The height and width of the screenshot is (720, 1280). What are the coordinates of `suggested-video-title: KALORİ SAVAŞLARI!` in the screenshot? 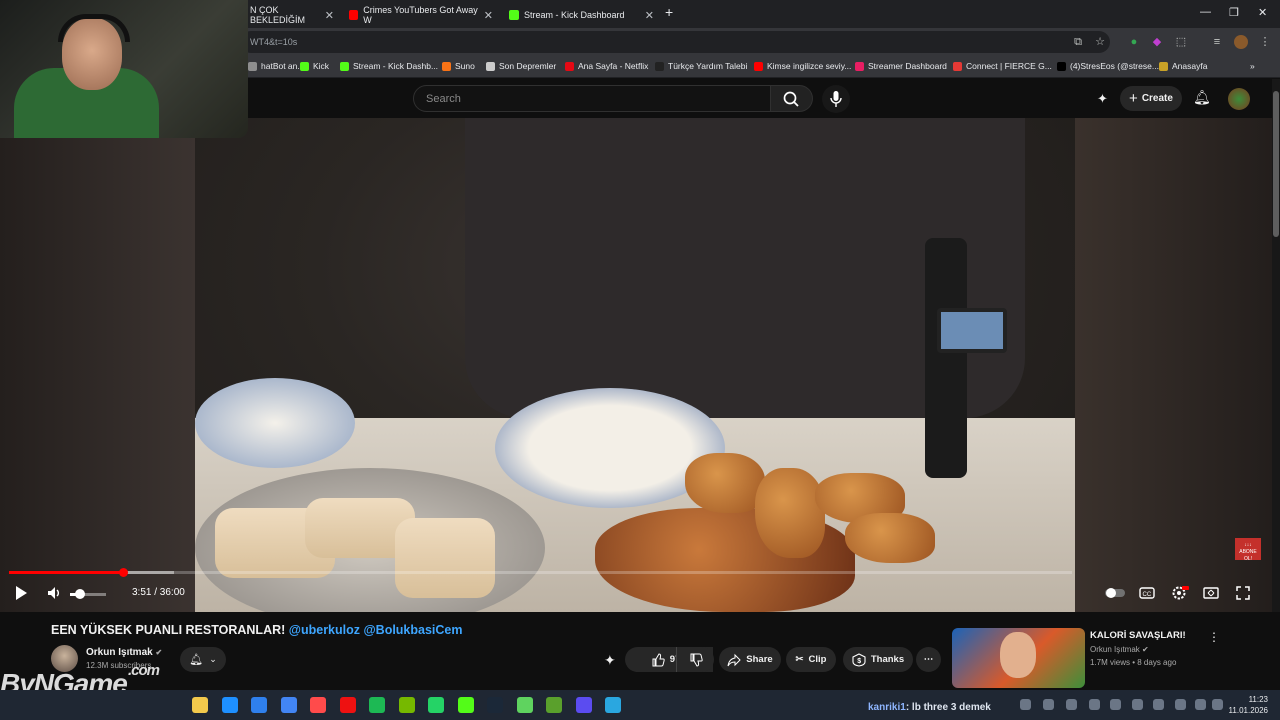 It's located at (1138, 635).